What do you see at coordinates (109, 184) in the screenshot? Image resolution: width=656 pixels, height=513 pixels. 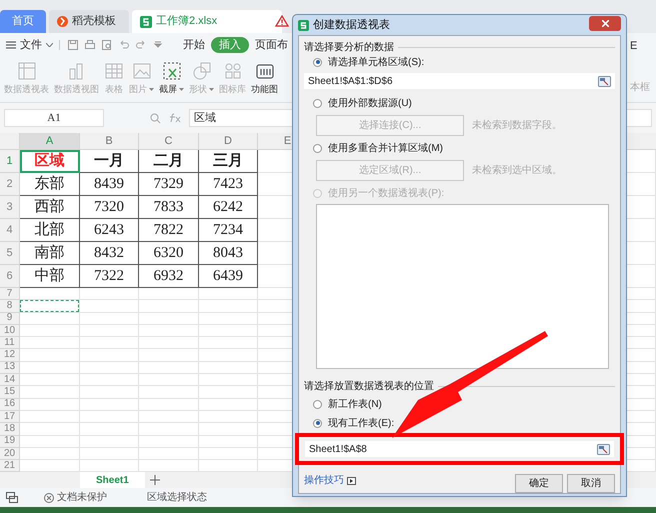 I see `table-cell: 8439` at bounding box center [109, 184].